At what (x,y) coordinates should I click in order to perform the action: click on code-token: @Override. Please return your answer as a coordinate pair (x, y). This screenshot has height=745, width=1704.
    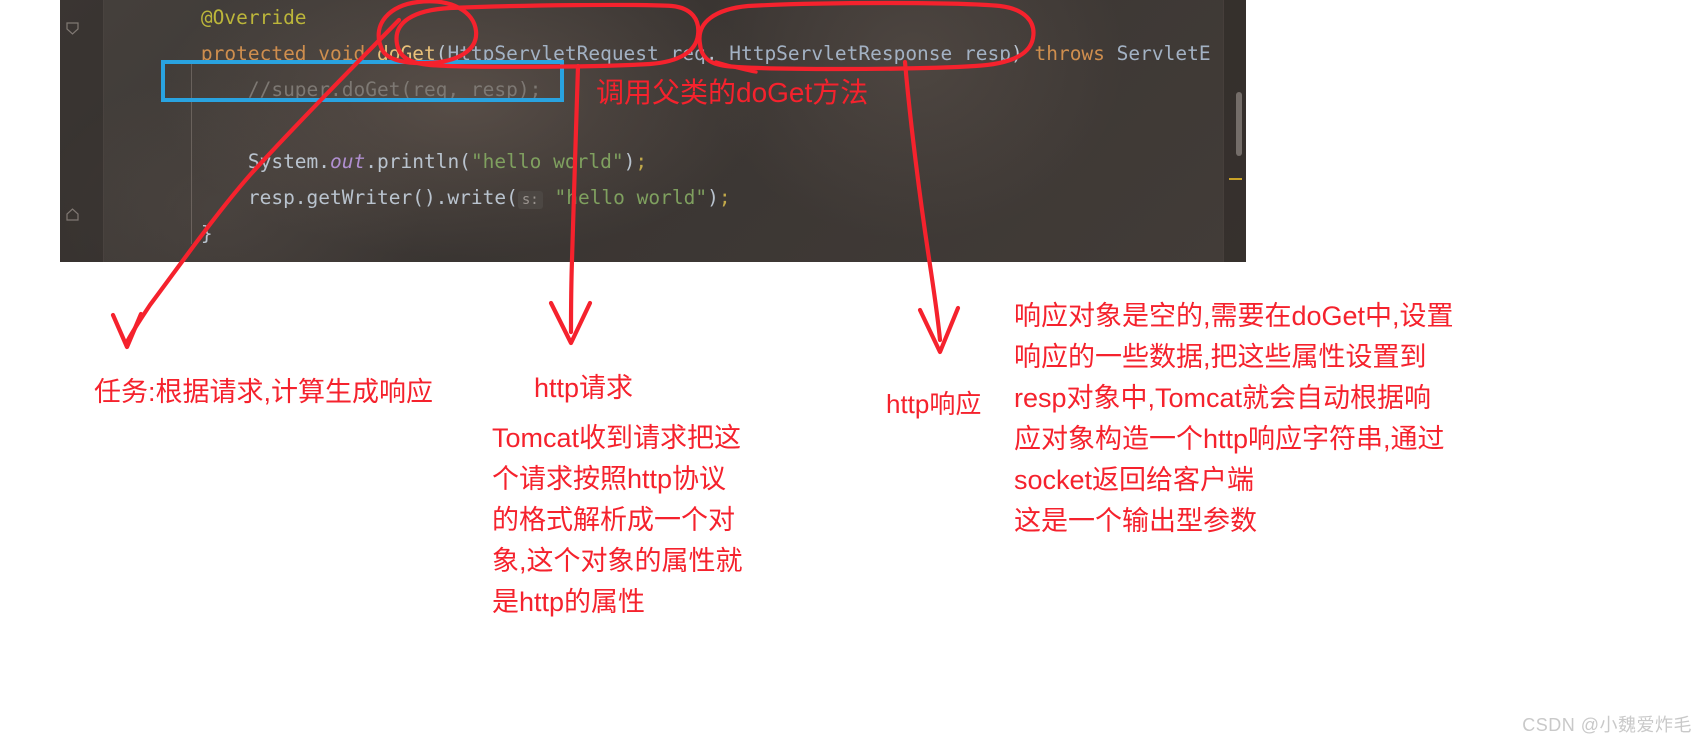
    Looking at the image, I should click on (253, 17).